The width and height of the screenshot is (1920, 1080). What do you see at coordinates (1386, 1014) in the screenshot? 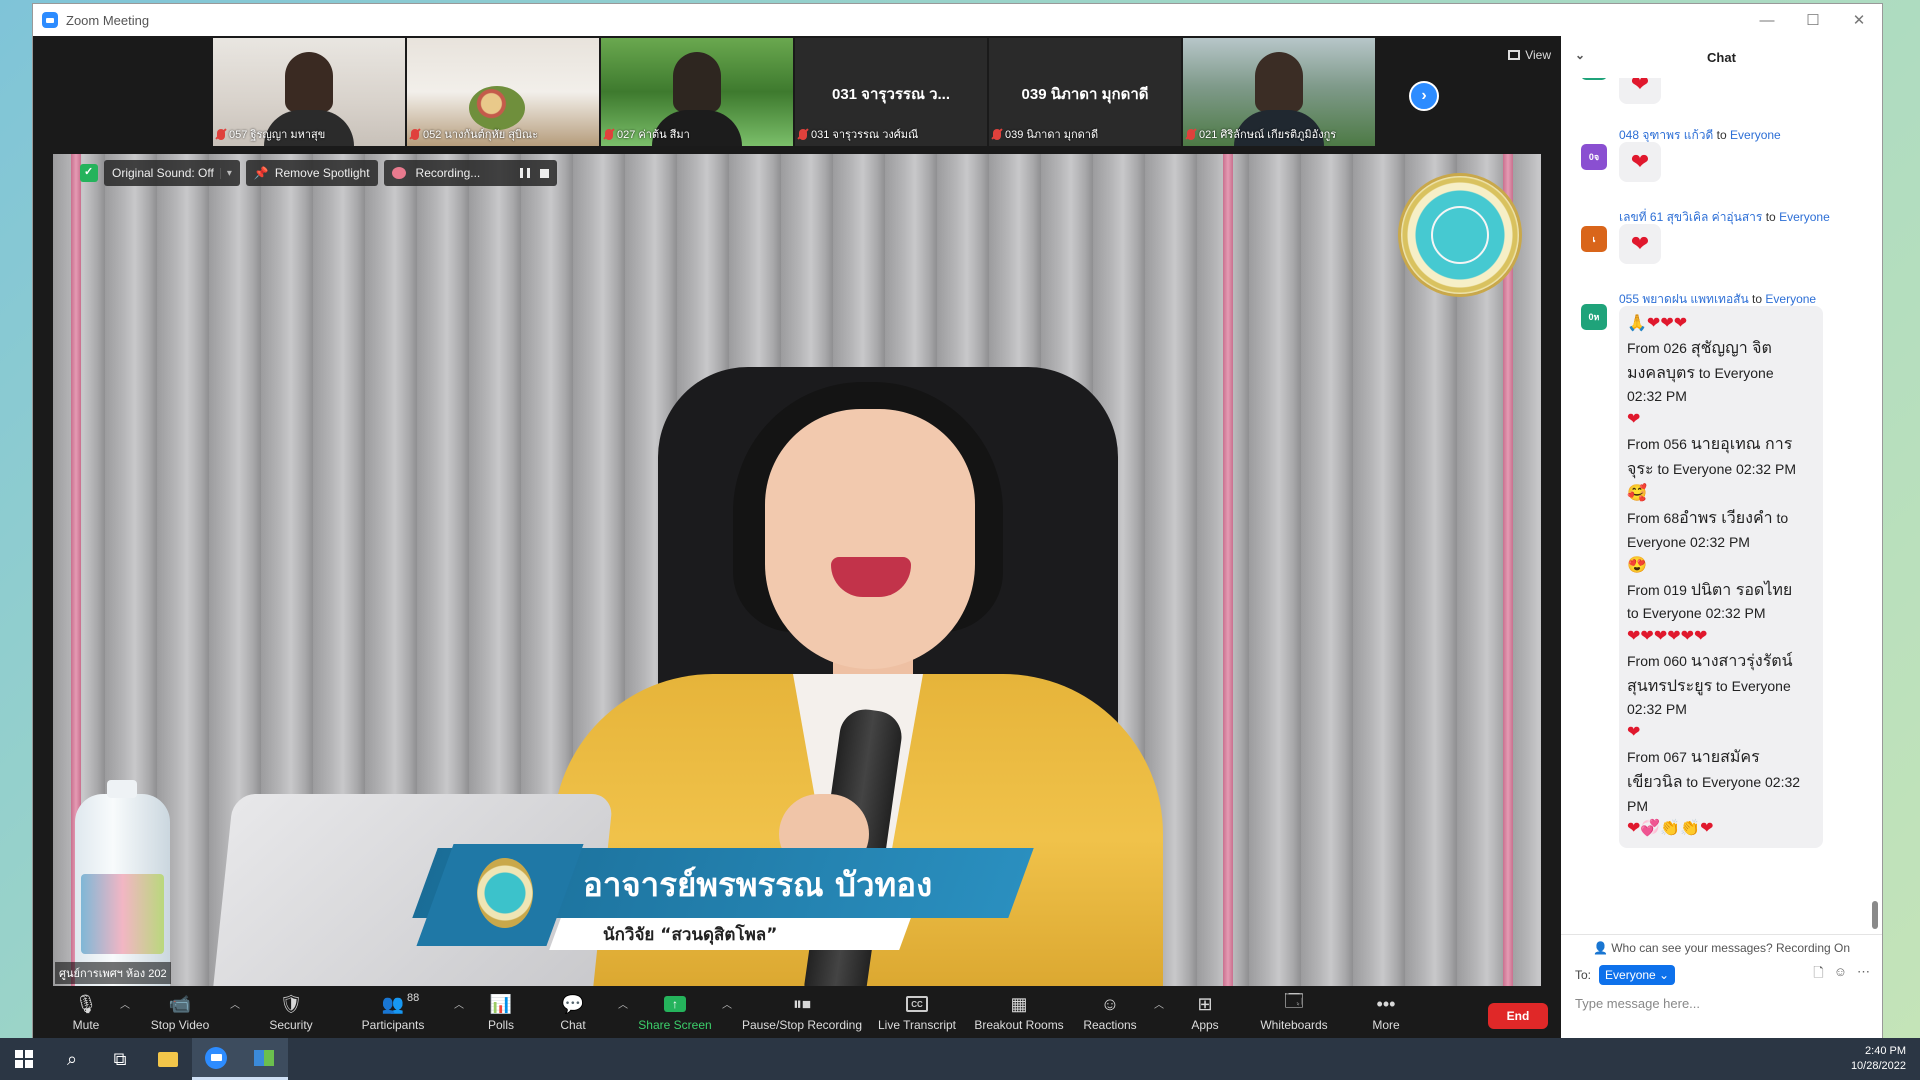
I see `more-button: ••• More` at bounding box center [1386, 1014].